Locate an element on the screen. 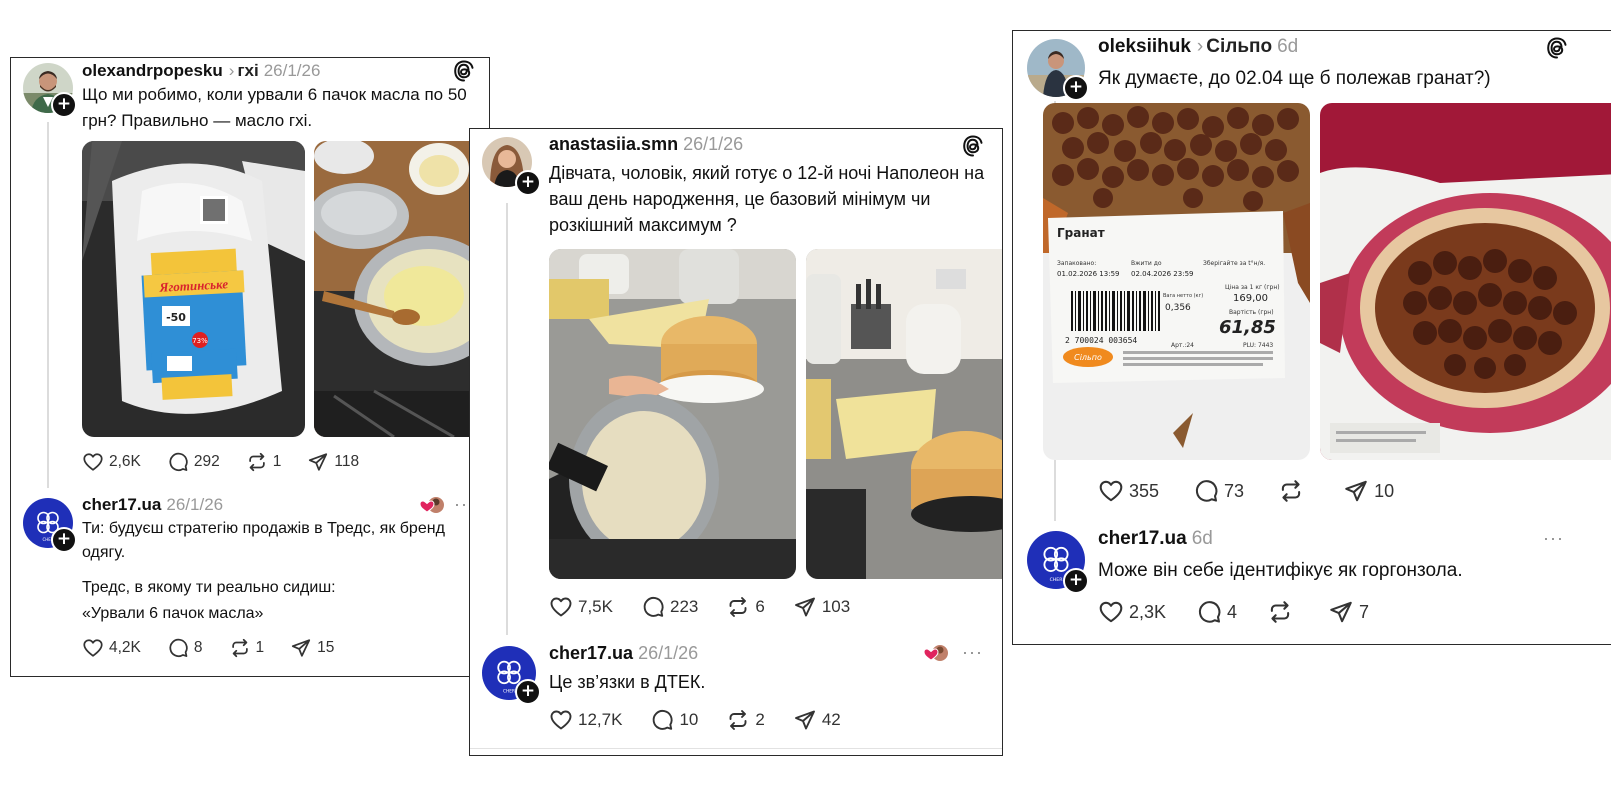  reply-actions: 4,2K 8 1 15 is located at coordinates (221, 648).